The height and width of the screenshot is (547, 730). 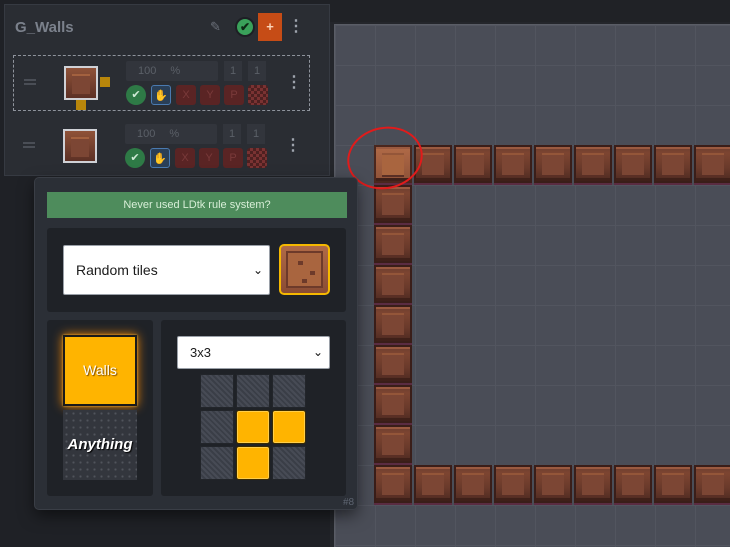 What do you see at coordinates (253, 352) in the screenshot?
I see `pattern-size-select: 3x3 ⌄` at bounding box center [253, 352].